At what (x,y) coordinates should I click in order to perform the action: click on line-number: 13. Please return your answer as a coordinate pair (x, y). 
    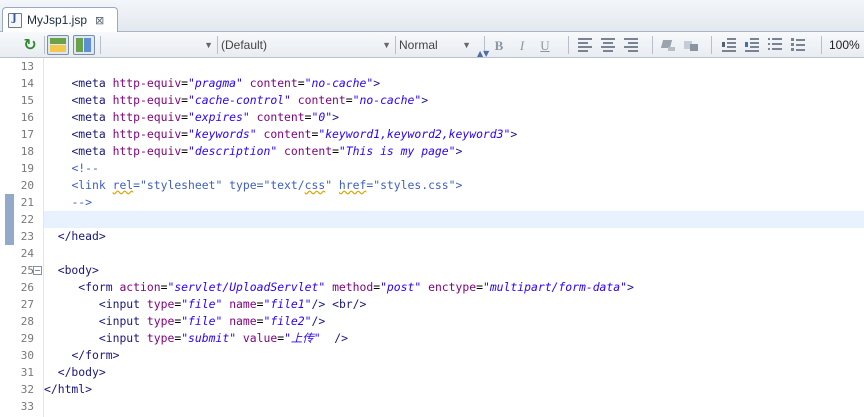
    Looking at the image, I should click on (27, 66).